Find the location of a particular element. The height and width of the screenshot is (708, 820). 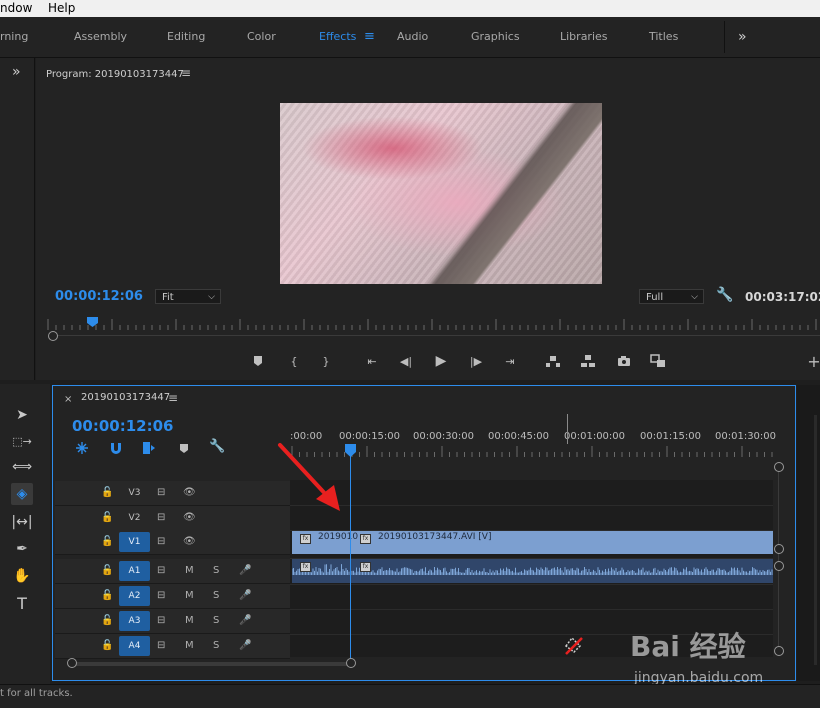

close-icon: × is located at coordinates (68, 399).